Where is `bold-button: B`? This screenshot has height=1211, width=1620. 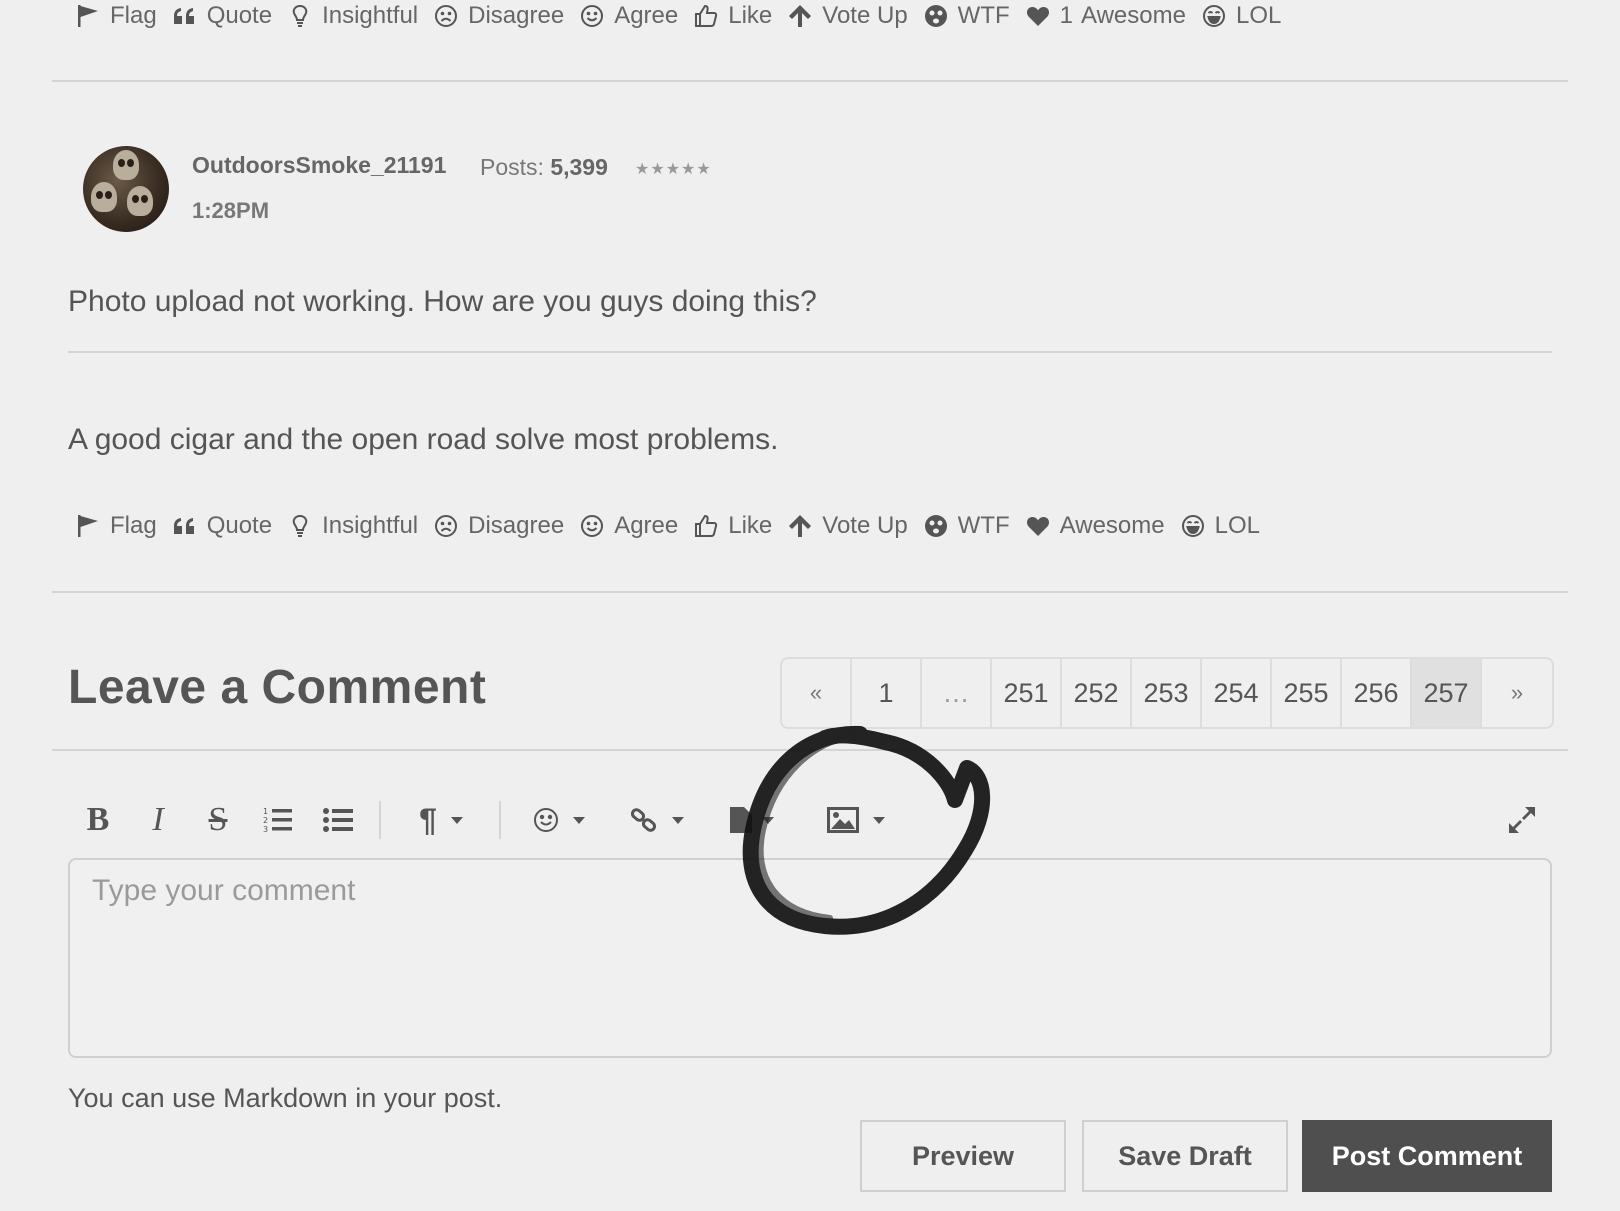 bold-button: B is located at coordinates (98, 820).